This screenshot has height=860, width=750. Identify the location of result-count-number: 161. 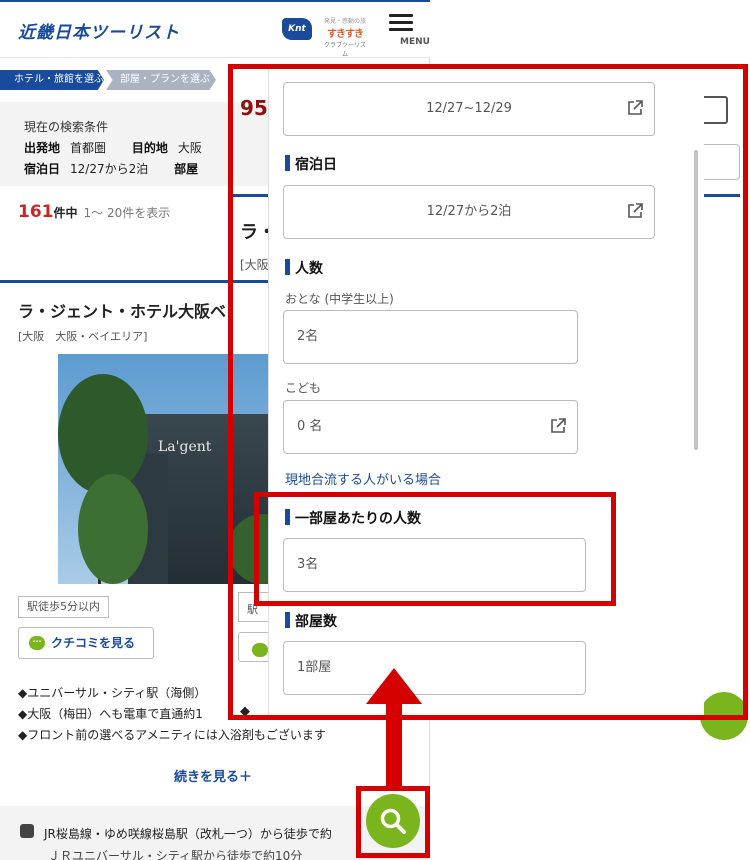
(36, 212).